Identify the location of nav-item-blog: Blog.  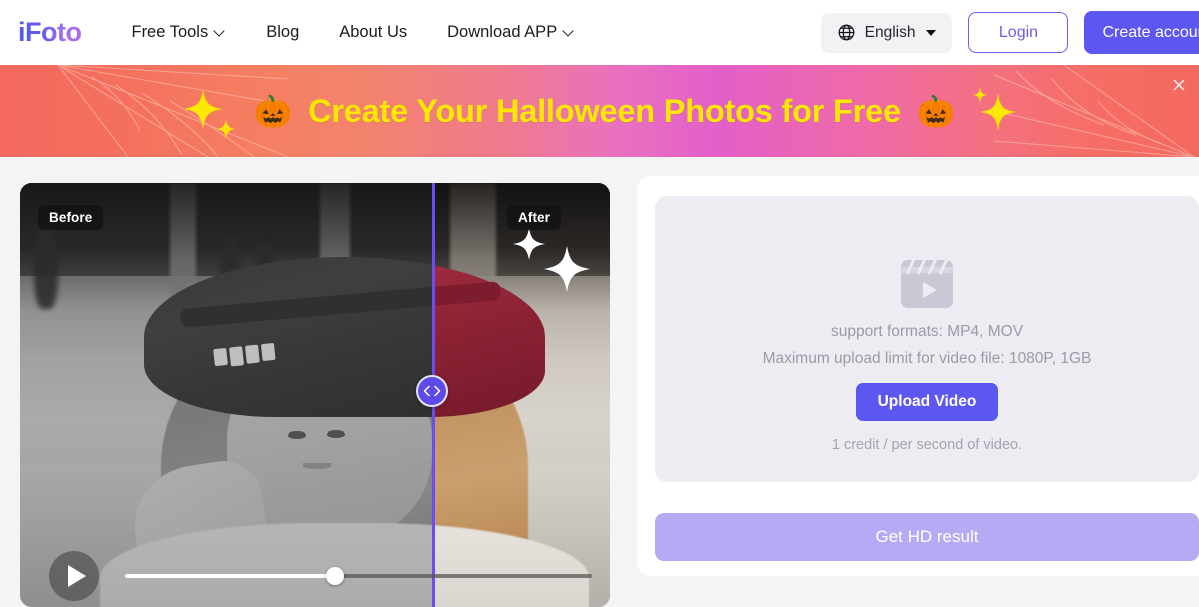
(282, 32).